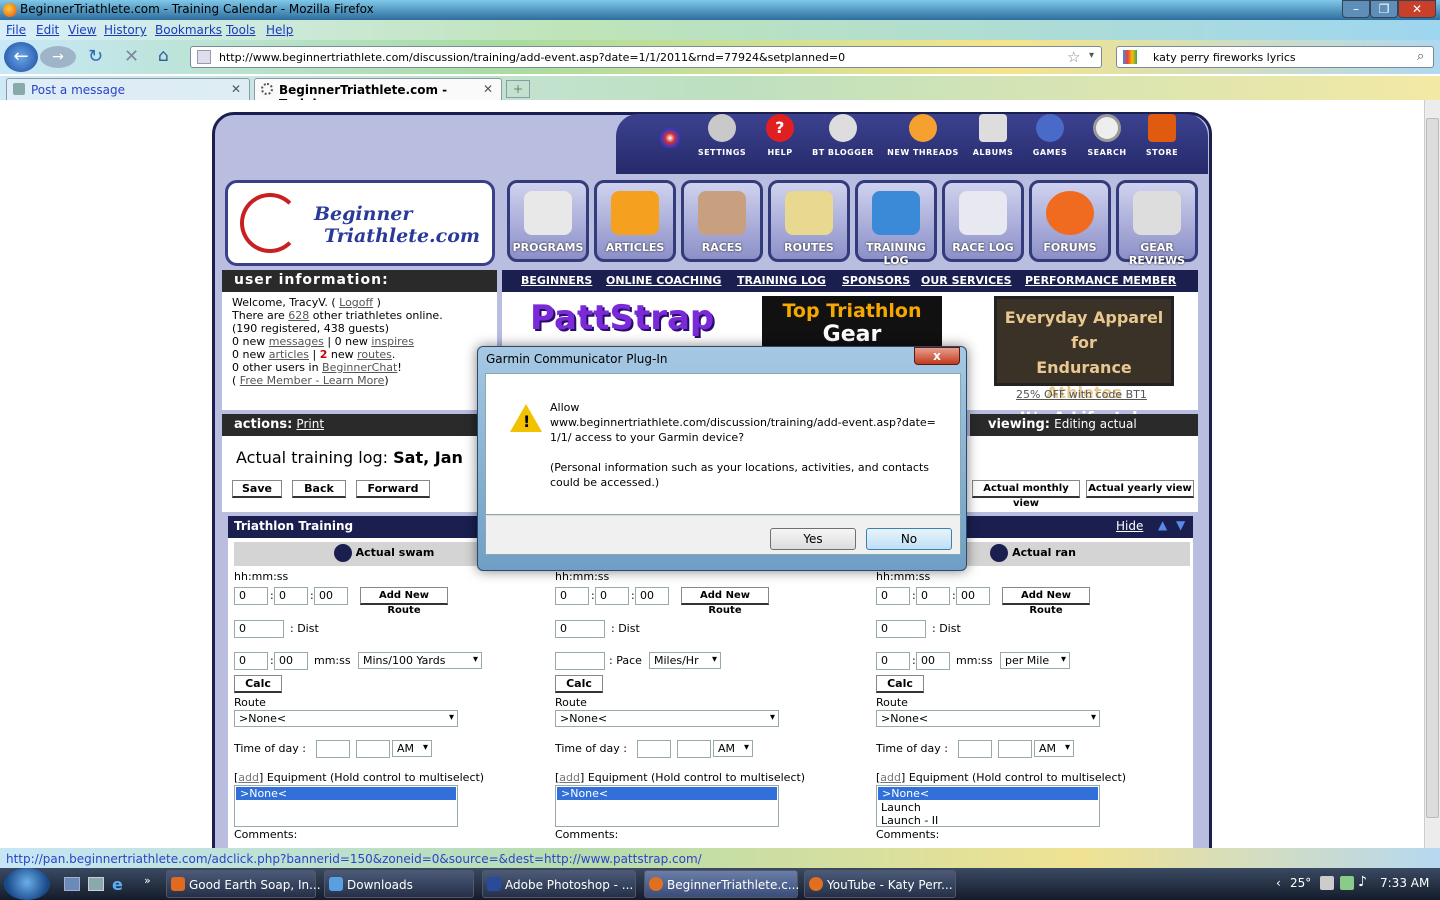 The width and height of the screenshot is (1440, 900). I want to click on yes-button: Yes, so click(813, 539).